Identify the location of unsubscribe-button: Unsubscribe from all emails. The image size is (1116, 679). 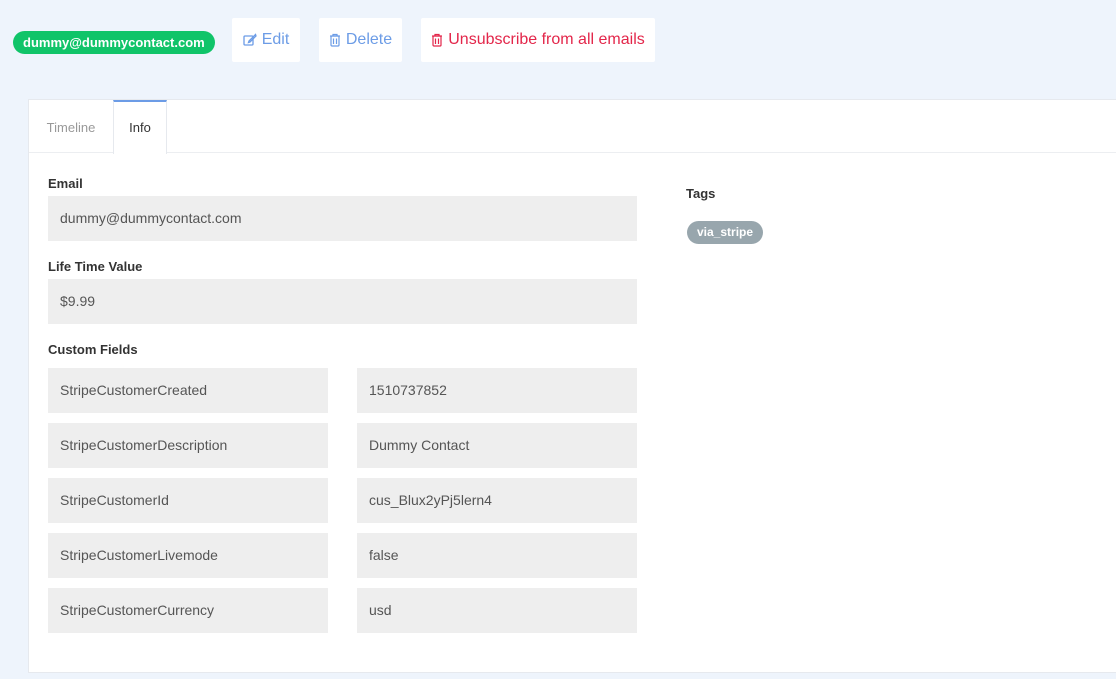
(538, 40).